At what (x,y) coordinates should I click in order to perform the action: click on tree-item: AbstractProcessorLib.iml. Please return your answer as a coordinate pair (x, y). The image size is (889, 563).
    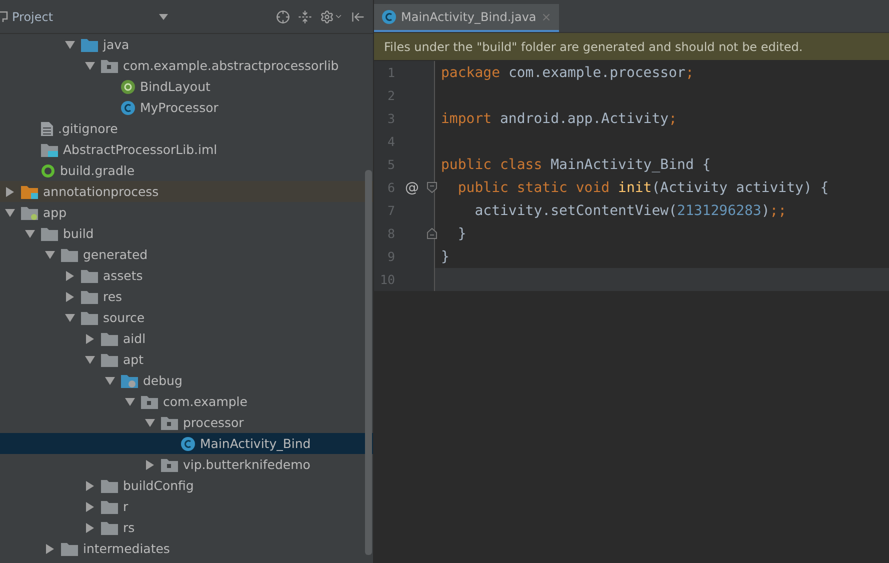
    Looking at the image, I should click on (180, 149).